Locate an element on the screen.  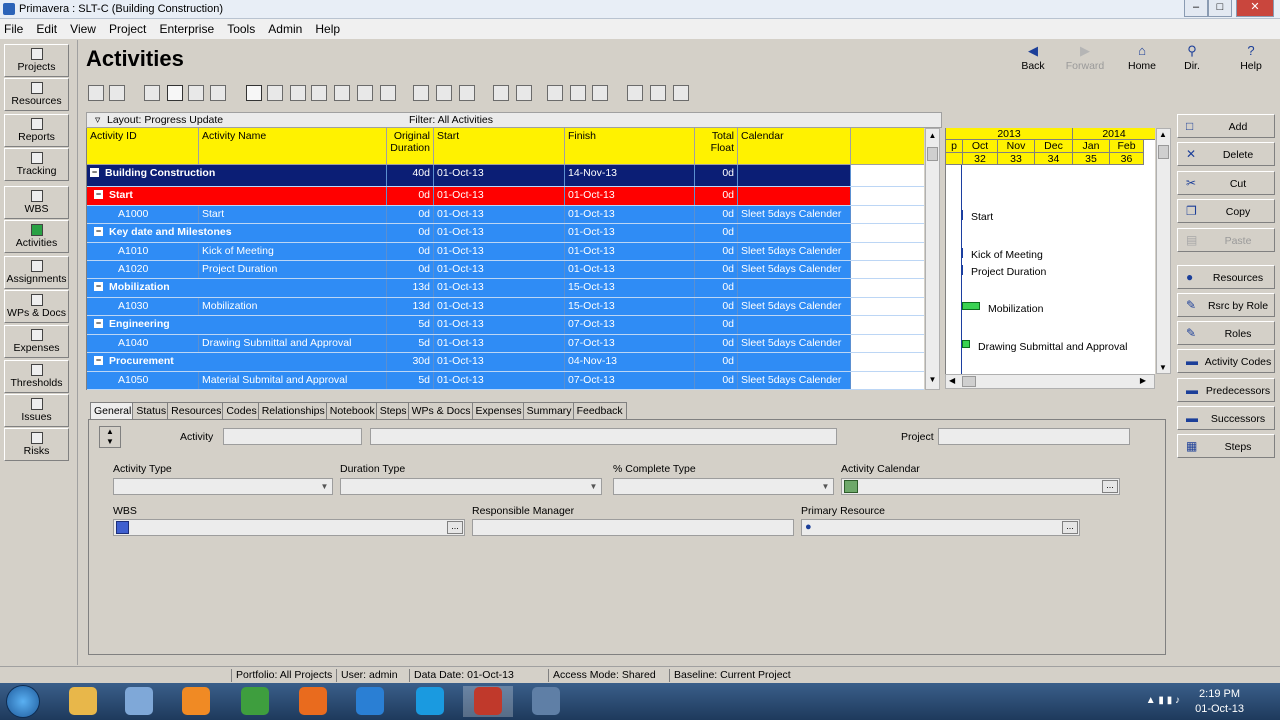
activity-codes-button: ▬ Activity Codes is located at coordinates (1226, 361).